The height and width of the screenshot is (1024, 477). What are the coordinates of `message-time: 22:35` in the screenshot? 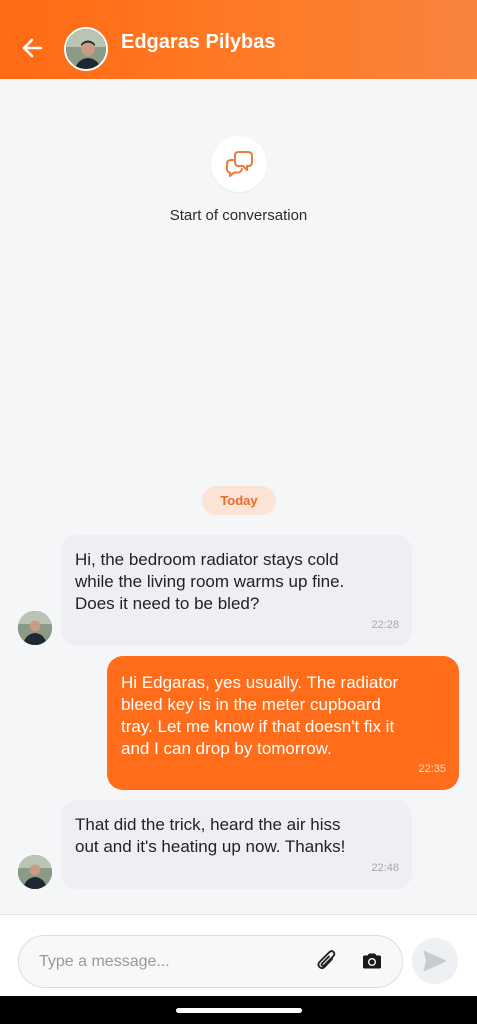 It's located at (432, 769).